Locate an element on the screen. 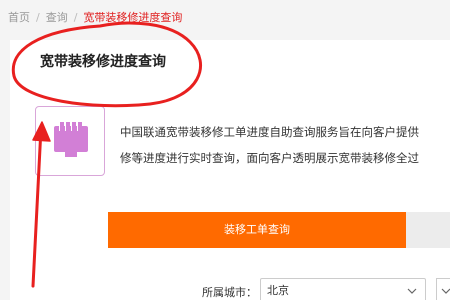 The height and width of the screenshot is (300, 450). breadcrumb: 首页 / 查询 / 宽带装移修进度查询 is located at coordinates (95, 18).